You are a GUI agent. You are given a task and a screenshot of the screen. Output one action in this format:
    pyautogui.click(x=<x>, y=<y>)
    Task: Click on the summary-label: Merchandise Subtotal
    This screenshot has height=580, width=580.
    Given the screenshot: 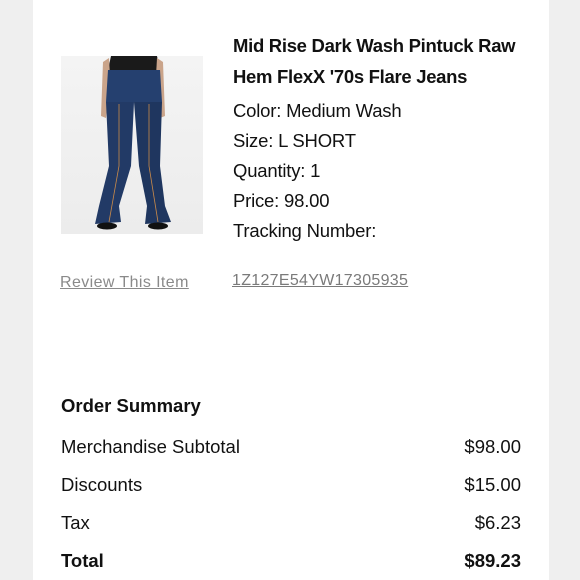 What is the action you would take?
    pyautogui.click(x=150, y=446)
    